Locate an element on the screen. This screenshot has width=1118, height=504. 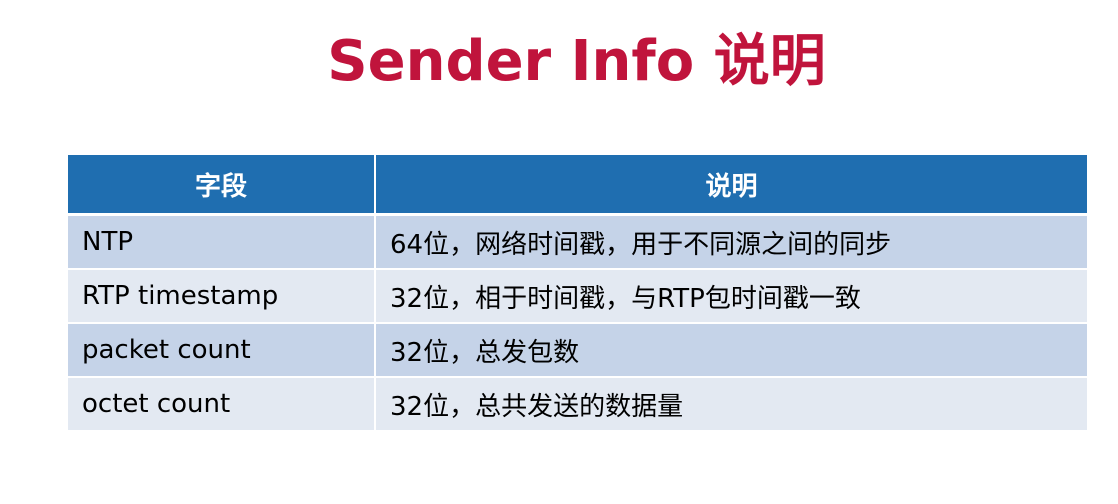
table-row: octet count 32位，总共发送的数据量 is located at coordinates (577, 405).